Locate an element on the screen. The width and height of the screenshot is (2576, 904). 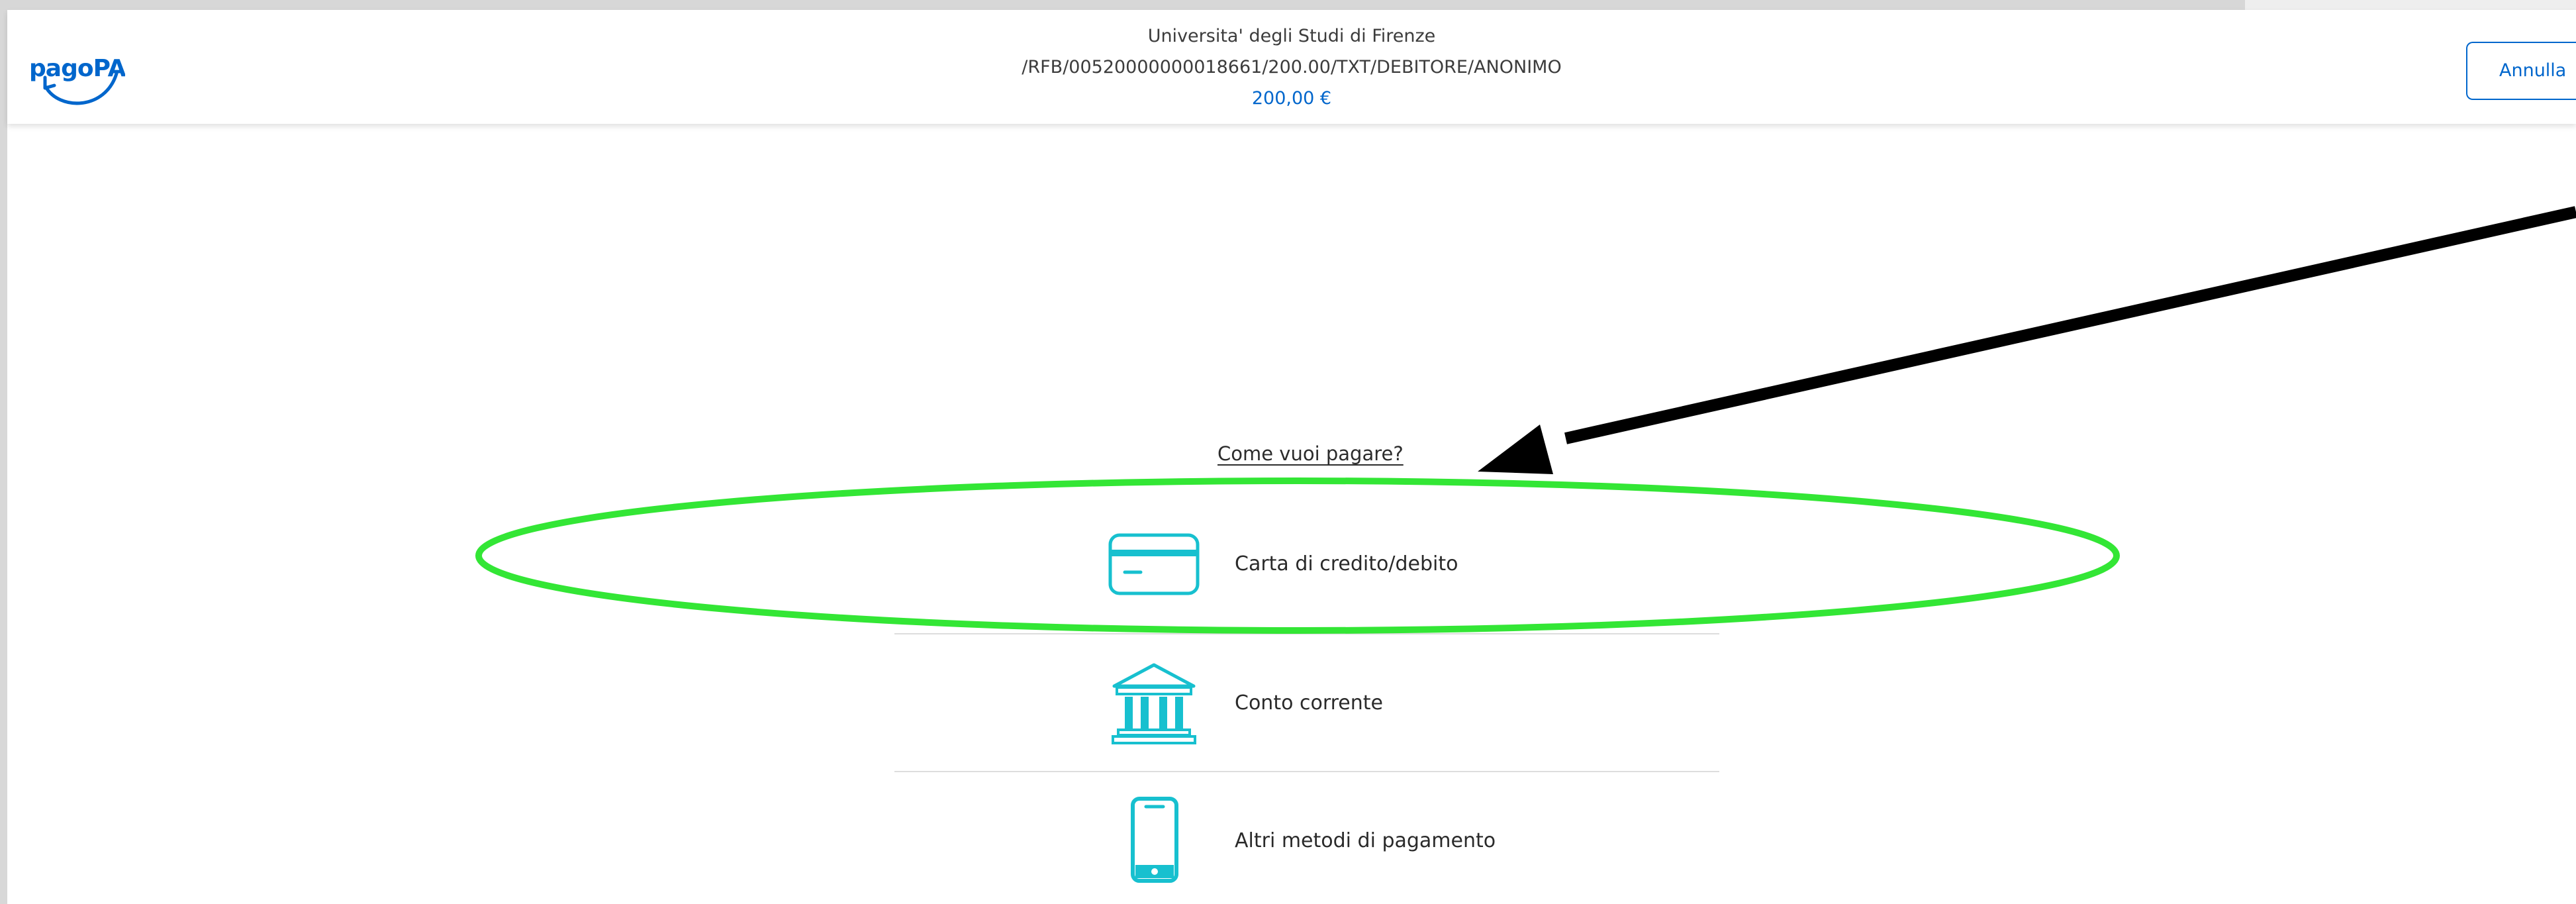
credit-card-icon is located at coordinates (1154, 564).